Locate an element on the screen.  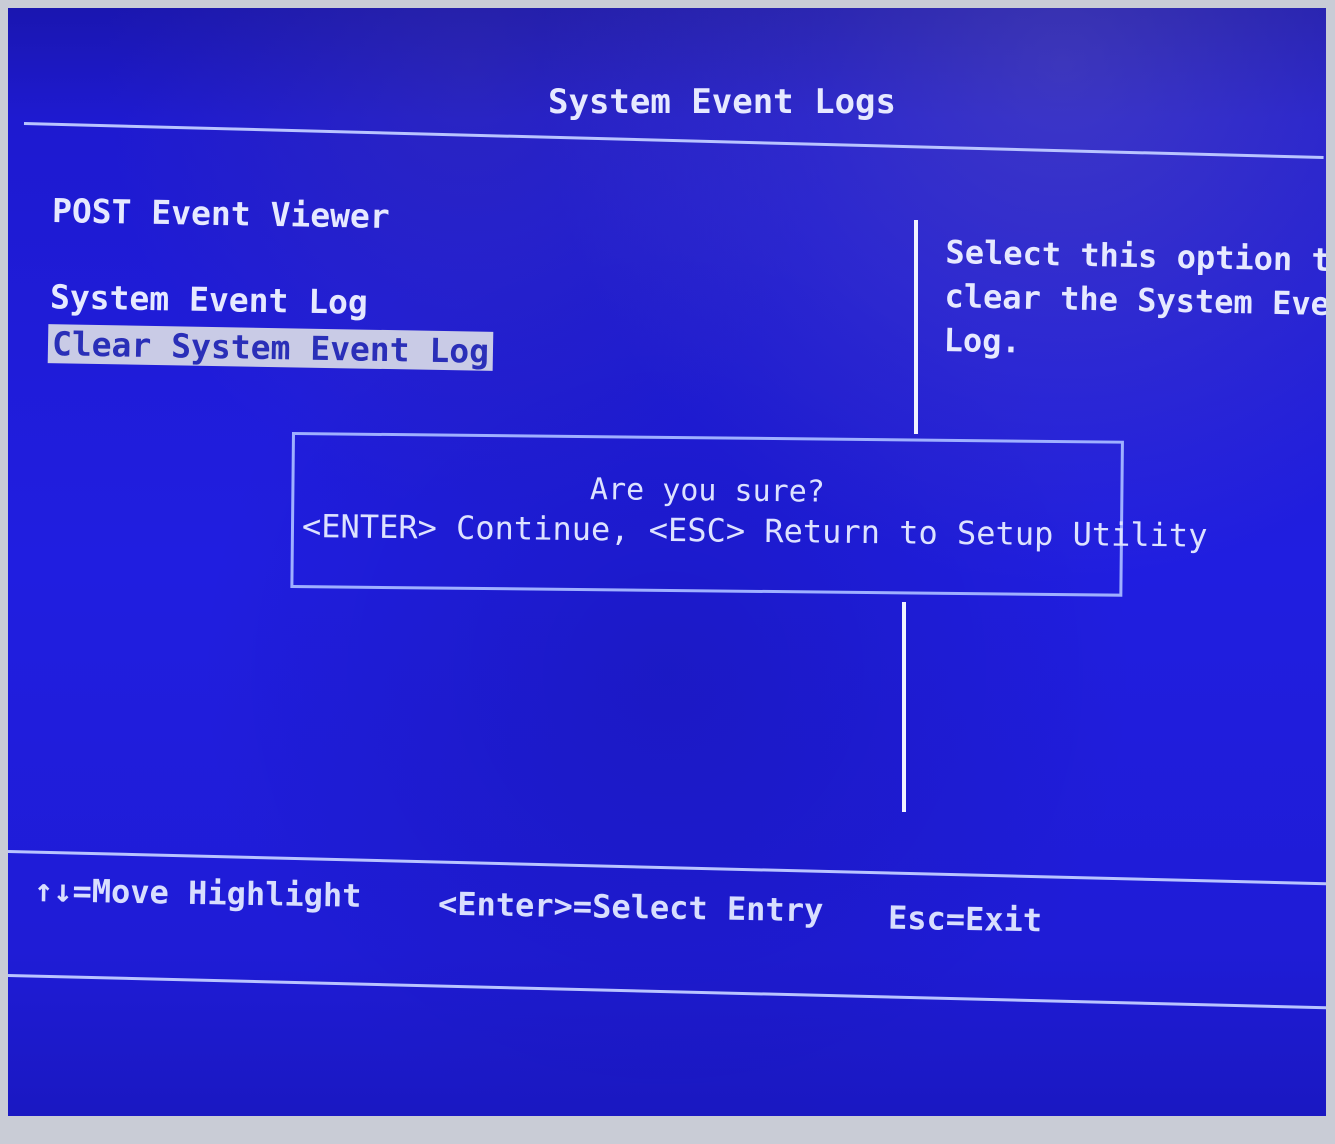
confirm-question: Are you sure? is located at coordinates (707, 491).